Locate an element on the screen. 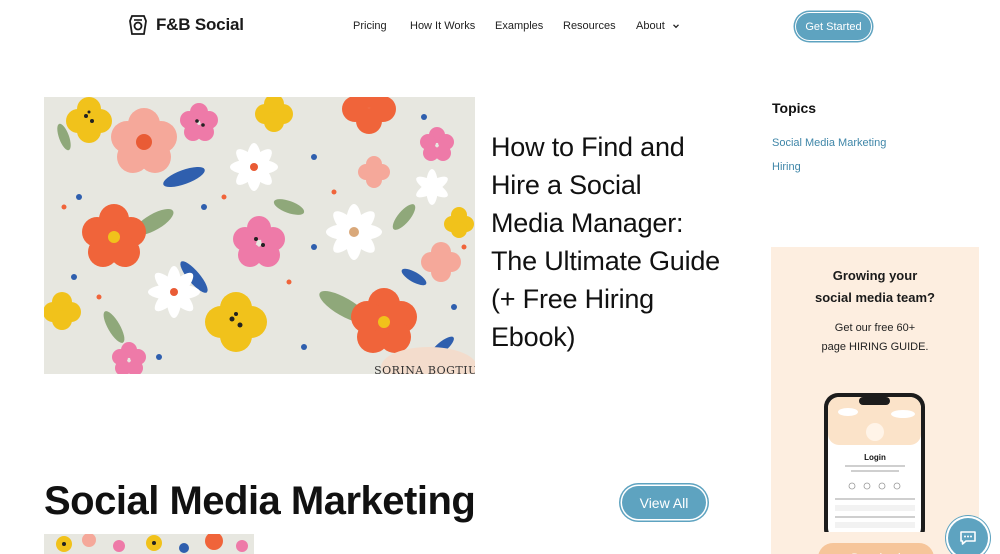 The height and width of the screenshot is (554, 1000). view-all-button: View All is located at coordinates (664, 502).